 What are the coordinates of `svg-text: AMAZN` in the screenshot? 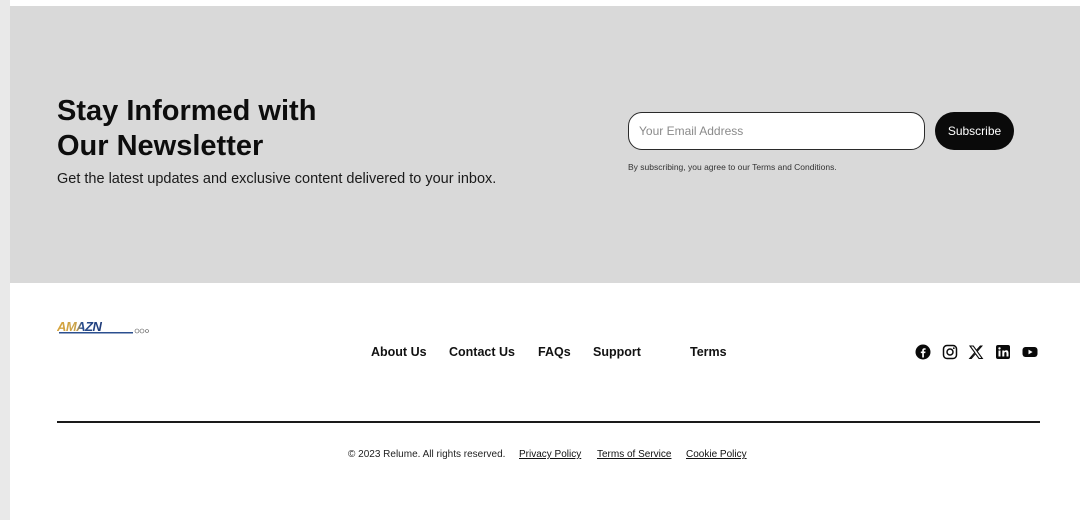 It's located at (80, 327).